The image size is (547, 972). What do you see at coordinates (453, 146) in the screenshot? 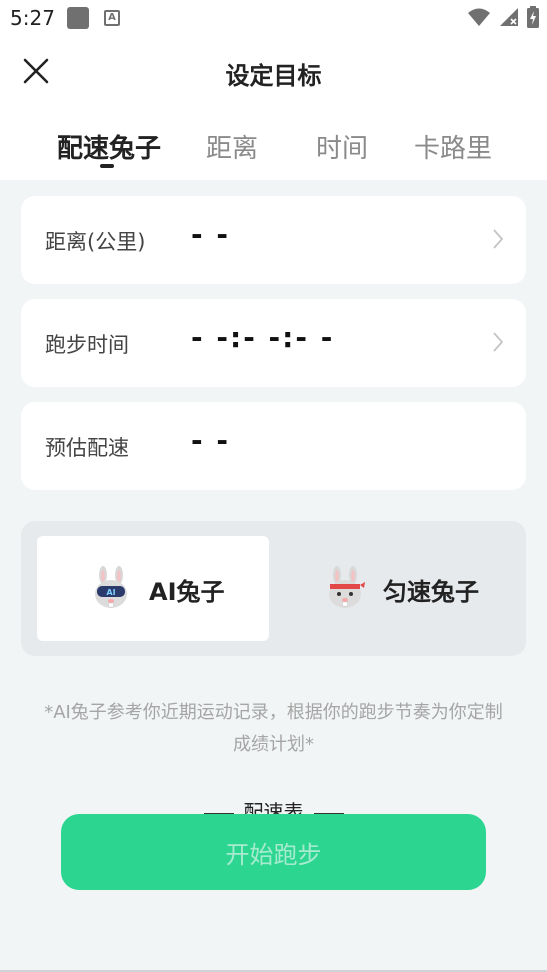
I see `tab-calories: 卡路里` at bounding box center [453, 146].